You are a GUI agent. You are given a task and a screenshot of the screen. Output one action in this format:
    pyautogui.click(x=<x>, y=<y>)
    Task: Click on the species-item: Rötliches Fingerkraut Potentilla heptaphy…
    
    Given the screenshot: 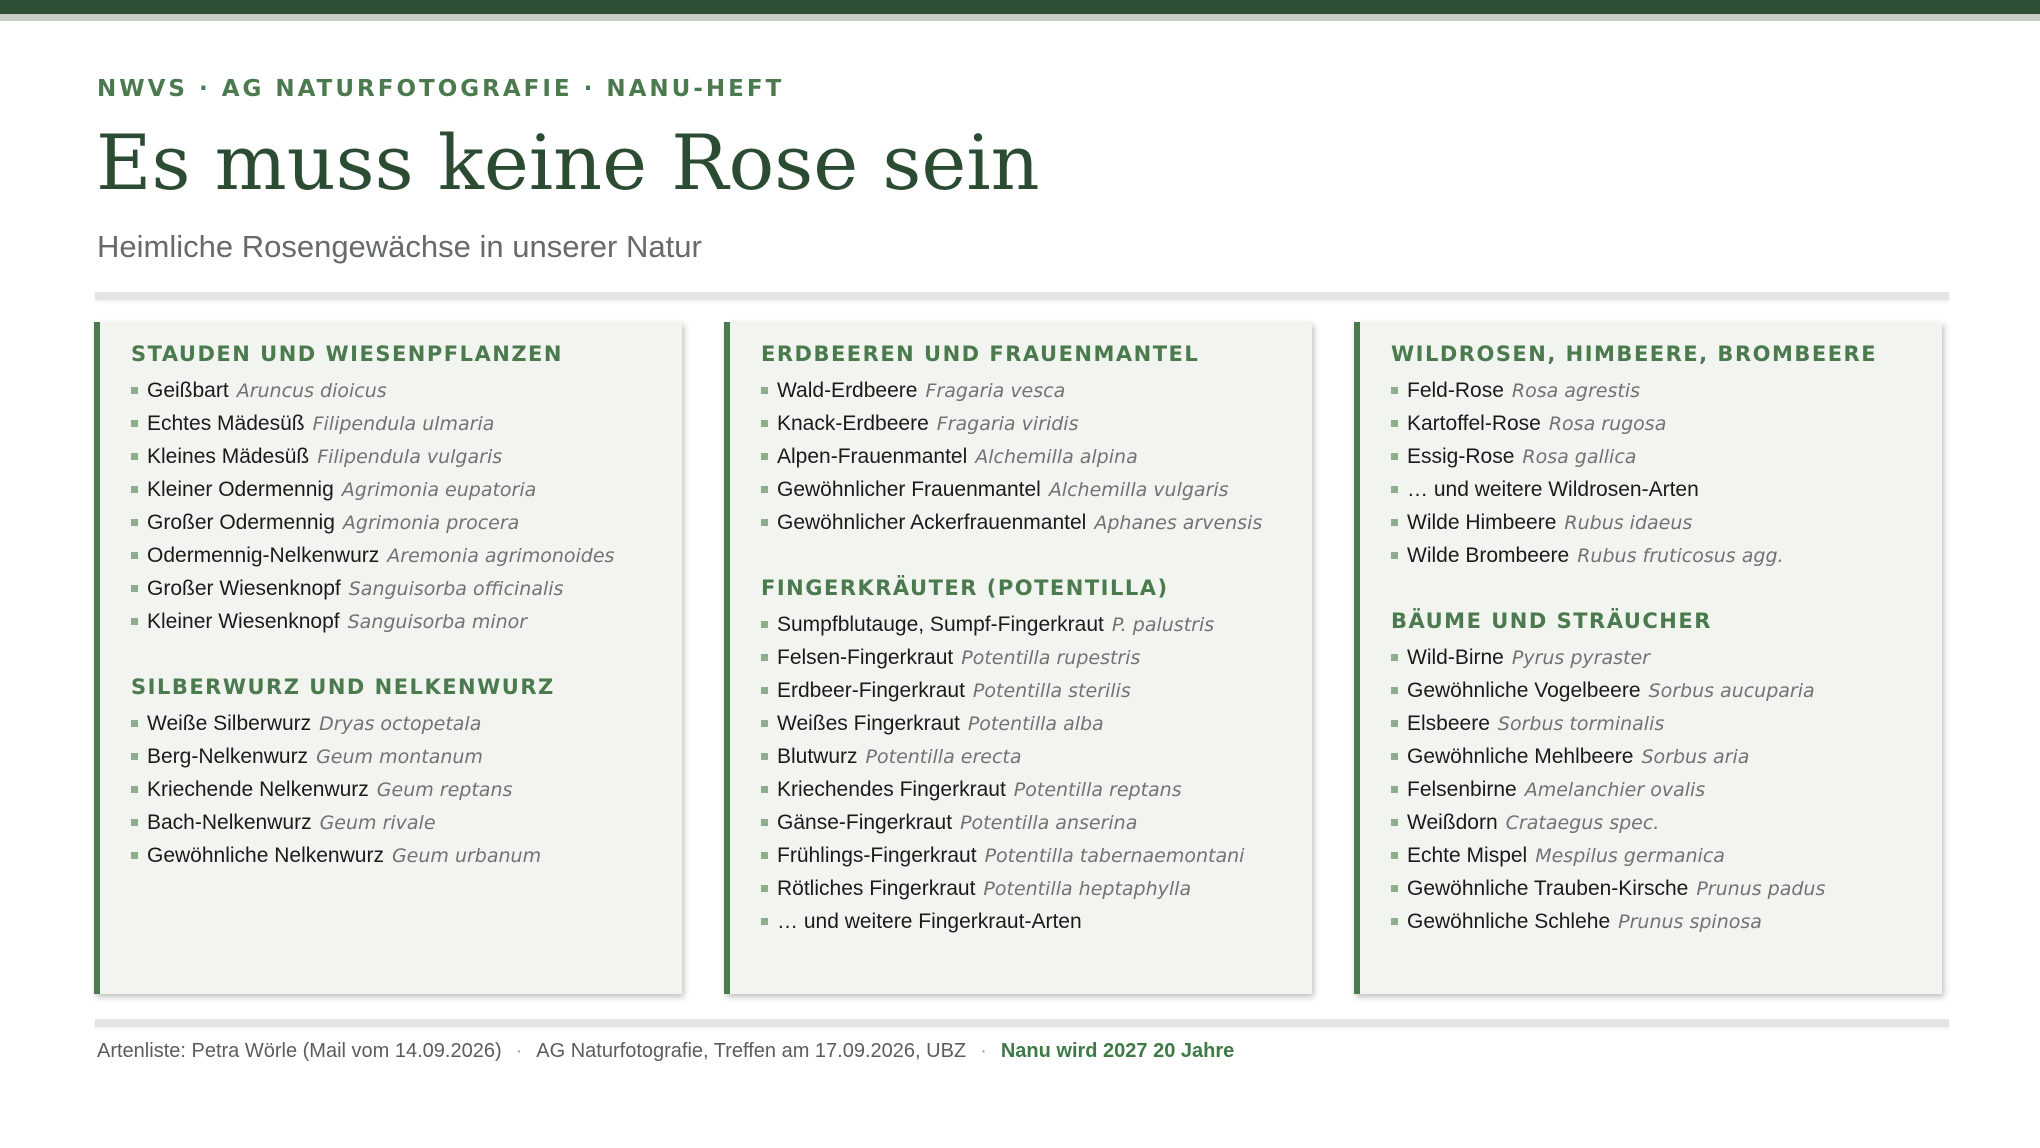 What is the action you would take?
    pyautogui.click(x=1031, y=888)
    